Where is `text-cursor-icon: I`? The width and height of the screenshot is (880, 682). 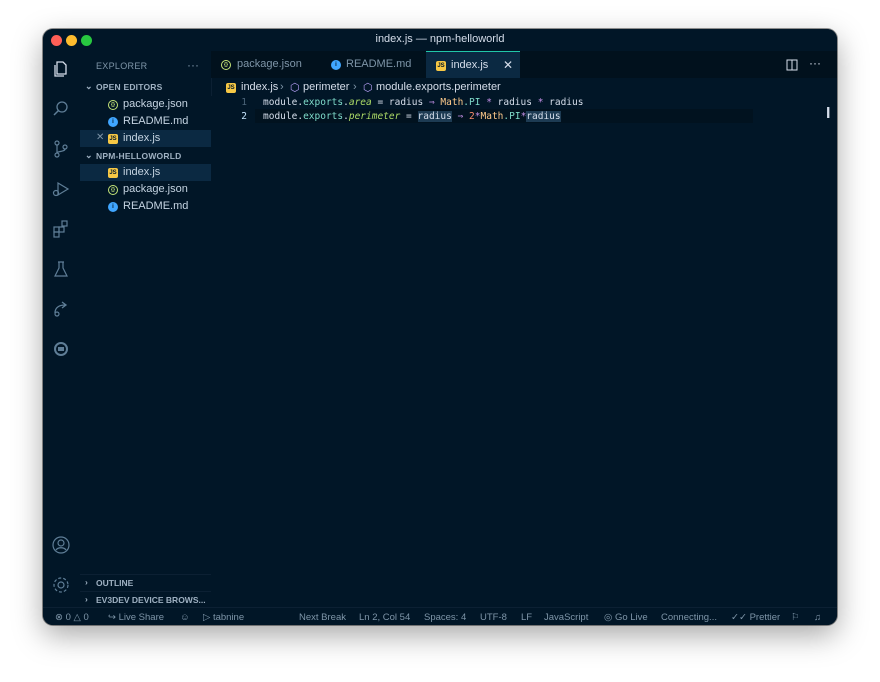
text-cursor-icon: I is located at coordinates (828, 113).